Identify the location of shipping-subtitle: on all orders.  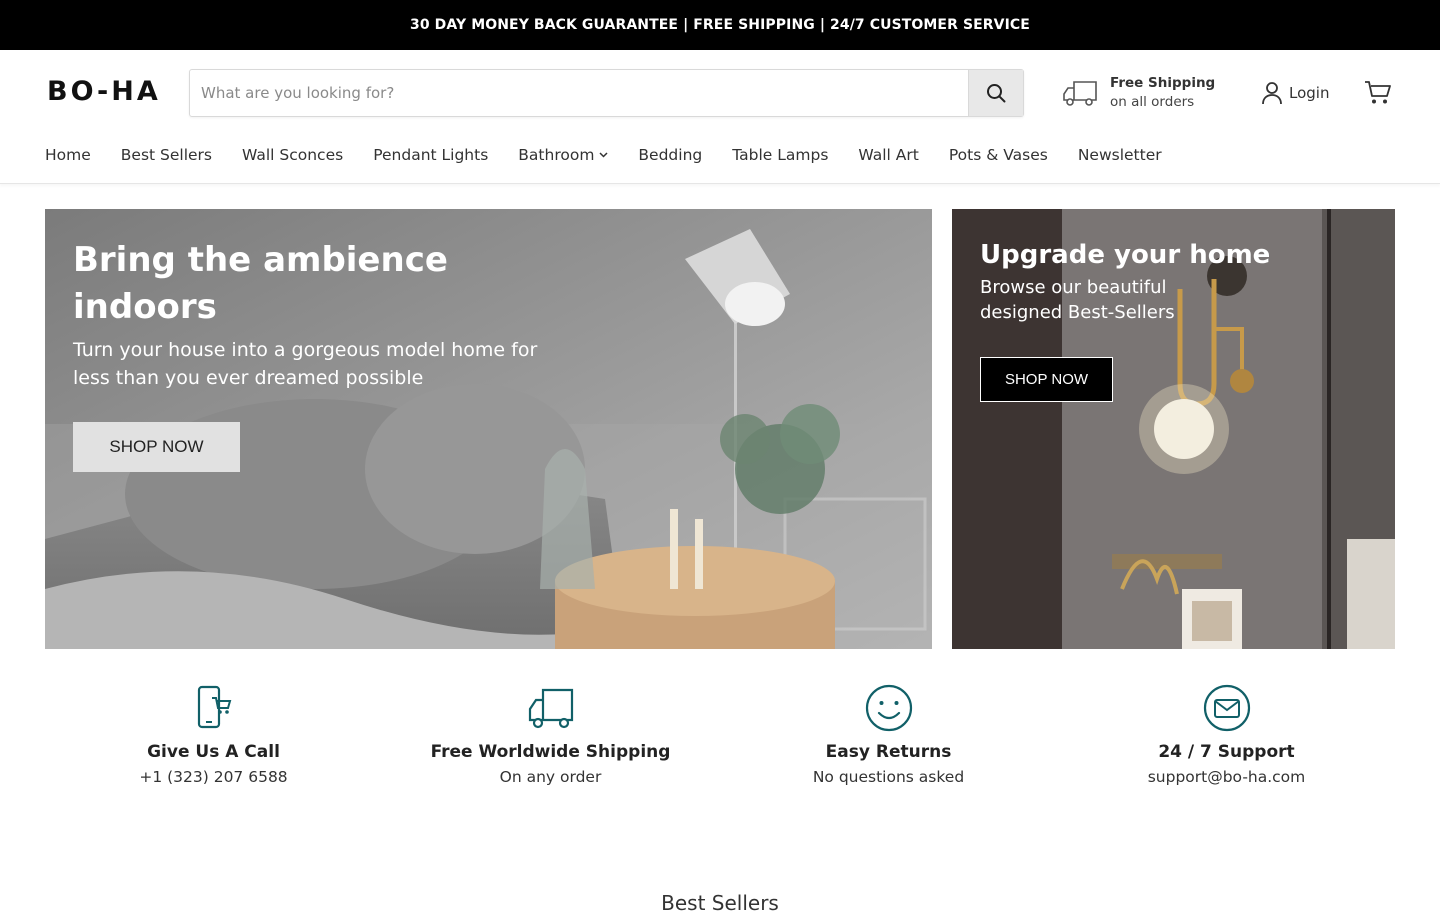
(1152, 102).